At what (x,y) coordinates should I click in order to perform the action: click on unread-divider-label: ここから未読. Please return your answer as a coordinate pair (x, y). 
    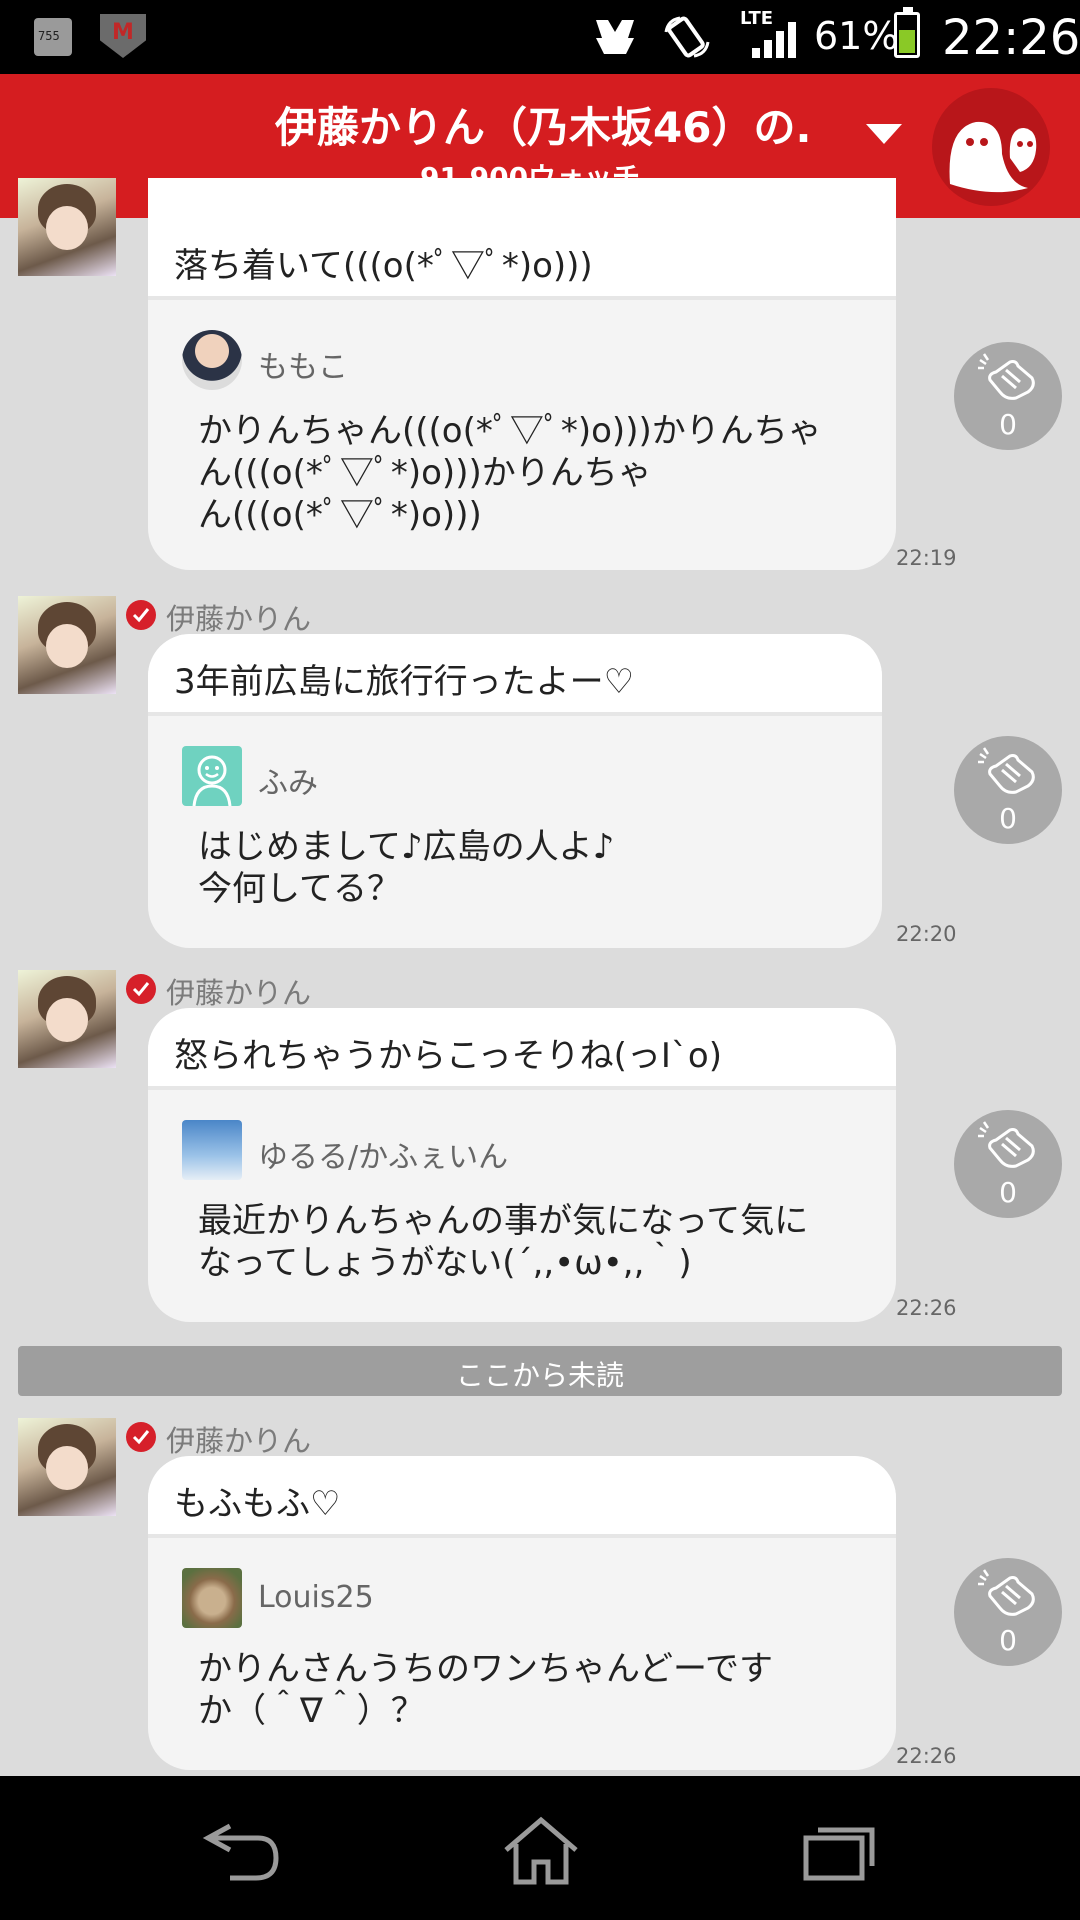
    Looking at the image, I should click on (539, 1375).